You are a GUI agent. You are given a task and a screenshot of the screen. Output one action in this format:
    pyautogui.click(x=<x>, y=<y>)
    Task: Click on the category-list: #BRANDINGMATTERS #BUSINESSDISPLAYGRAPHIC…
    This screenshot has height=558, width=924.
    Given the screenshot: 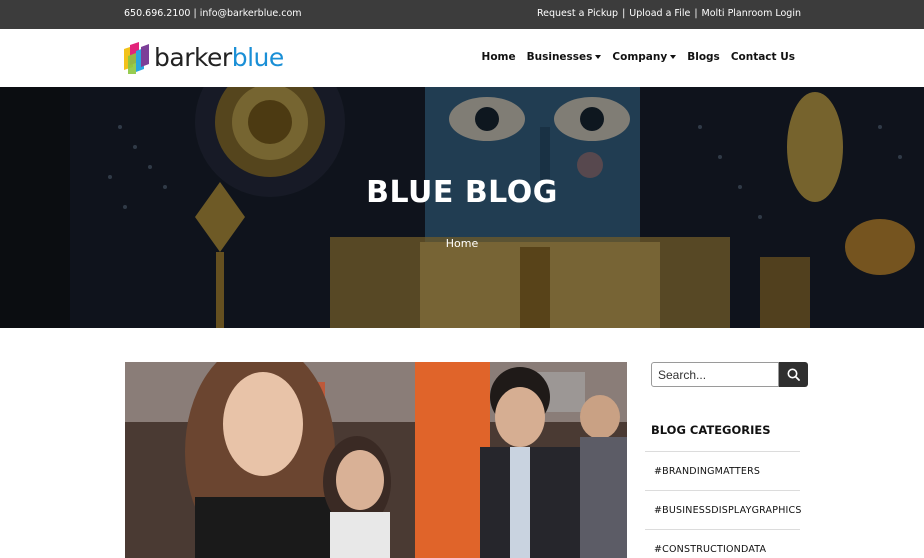 What is the action you would take?
    pyautogui.click(x=723, y=504)
    